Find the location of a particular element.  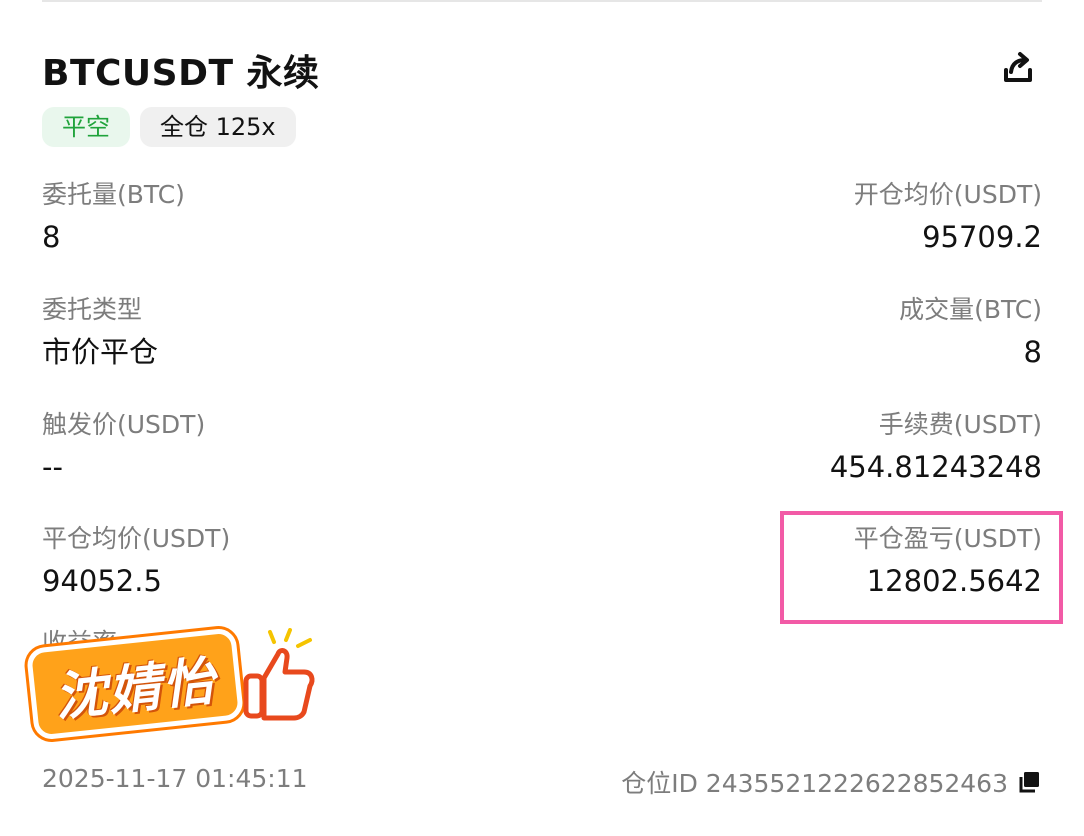

open-avg-price-value: 95709.2 is located at coordinates (982, 237).